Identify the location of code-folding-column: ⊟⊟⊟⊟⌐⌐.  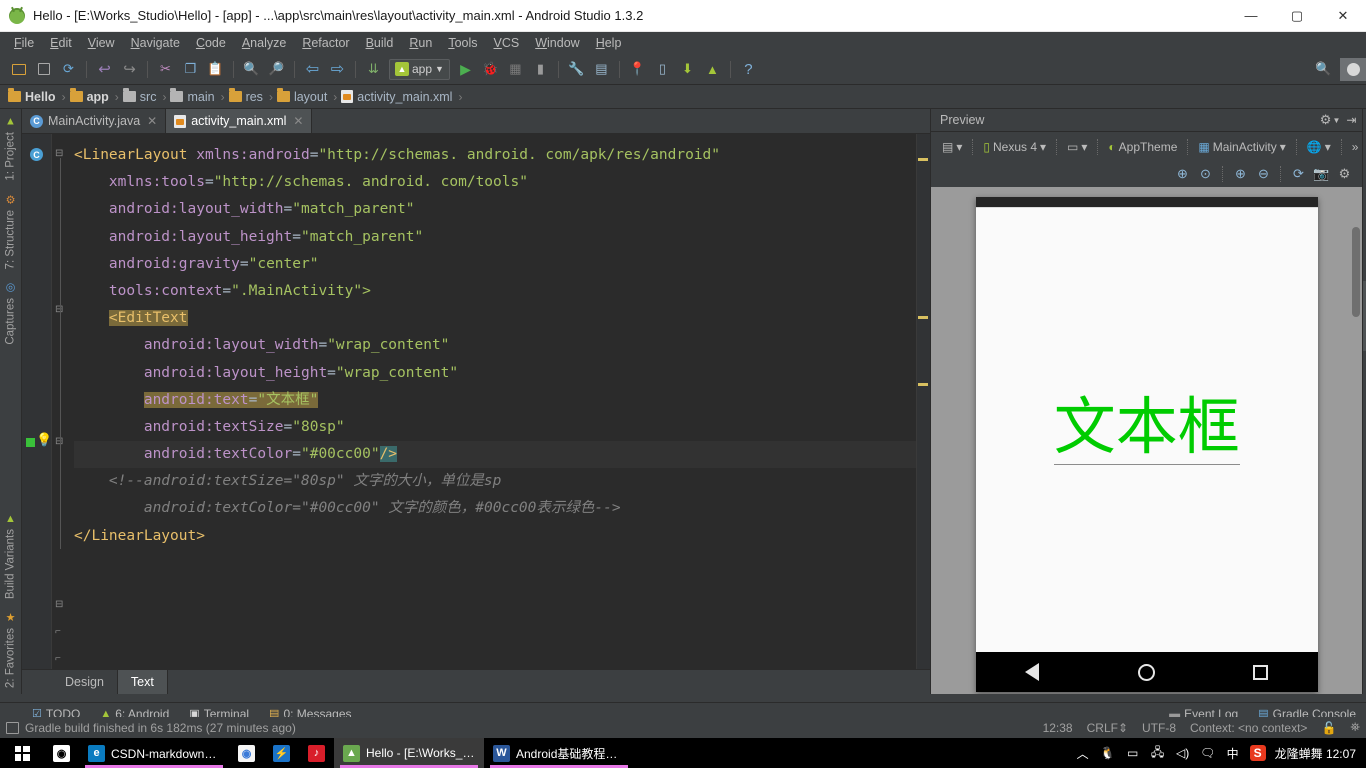
(61, 401).